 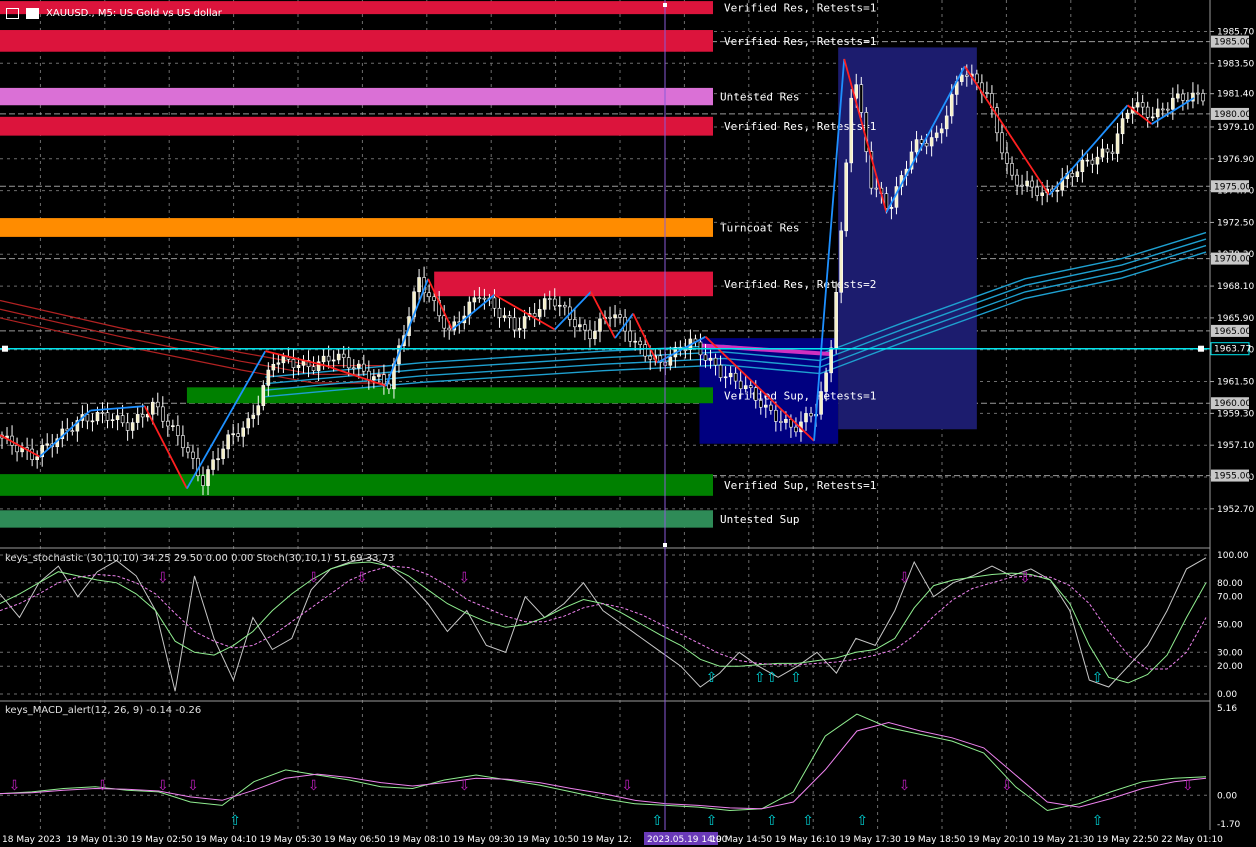 What do you see at coordinates (1232, 187) in the screenshot?
I see `price-tag-label: 1975.00` at bounding box center [1232, 187].